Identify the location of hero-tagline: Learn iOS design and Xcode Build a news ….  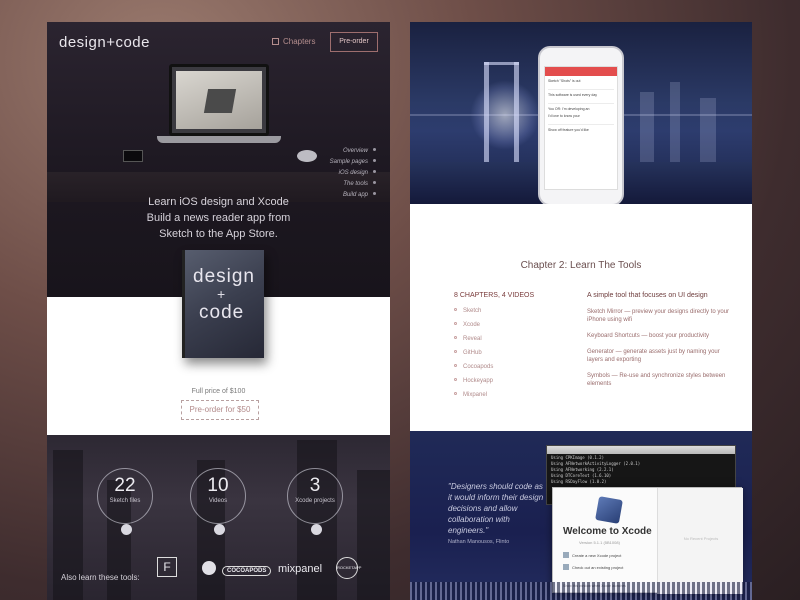
(218, 218).